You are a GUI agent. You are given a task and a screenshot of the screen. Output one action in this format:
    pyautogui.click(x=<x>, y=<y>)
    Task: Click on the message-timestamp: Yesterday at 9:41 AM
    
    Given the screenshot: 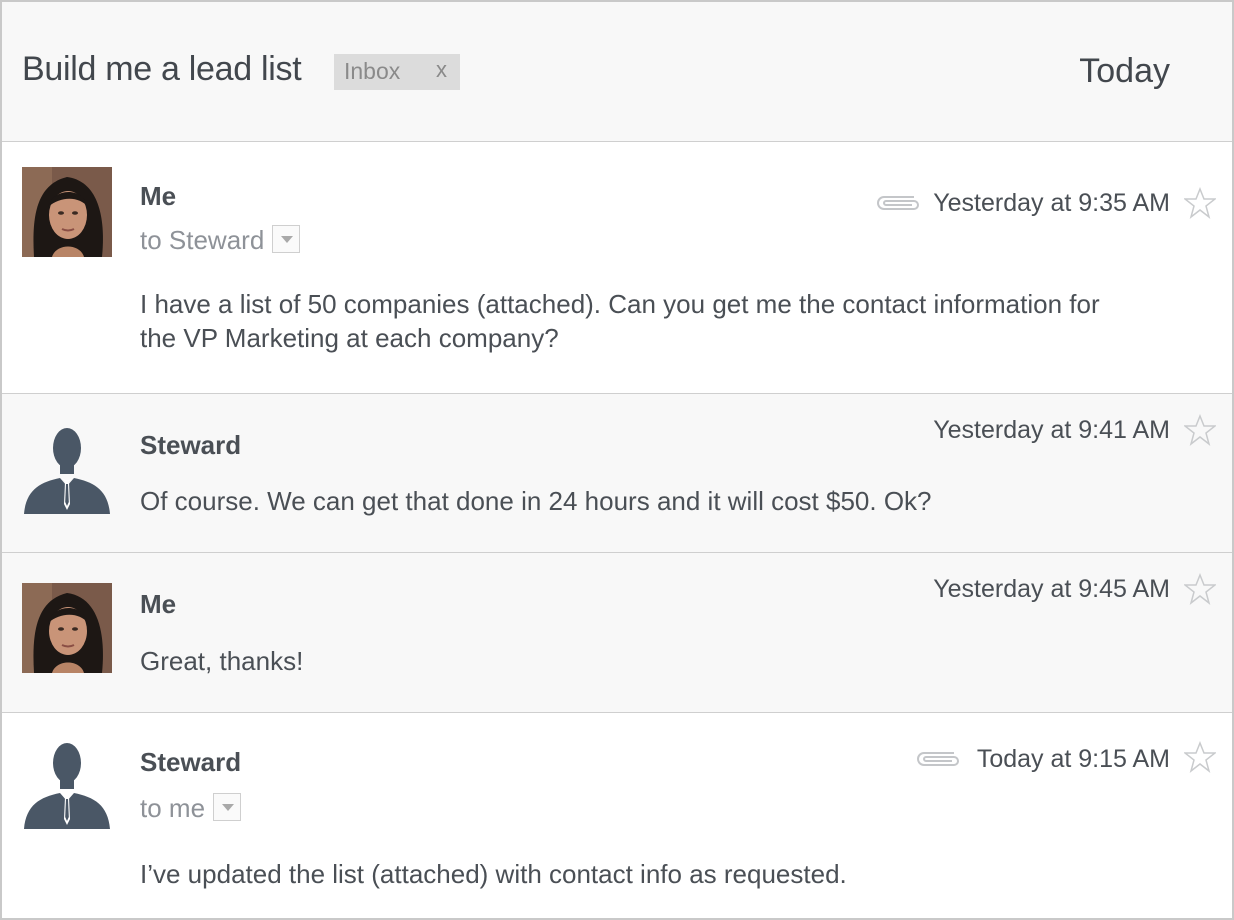 What is the action you would take?
    pyautogui.click(x=1051, y=430)
    